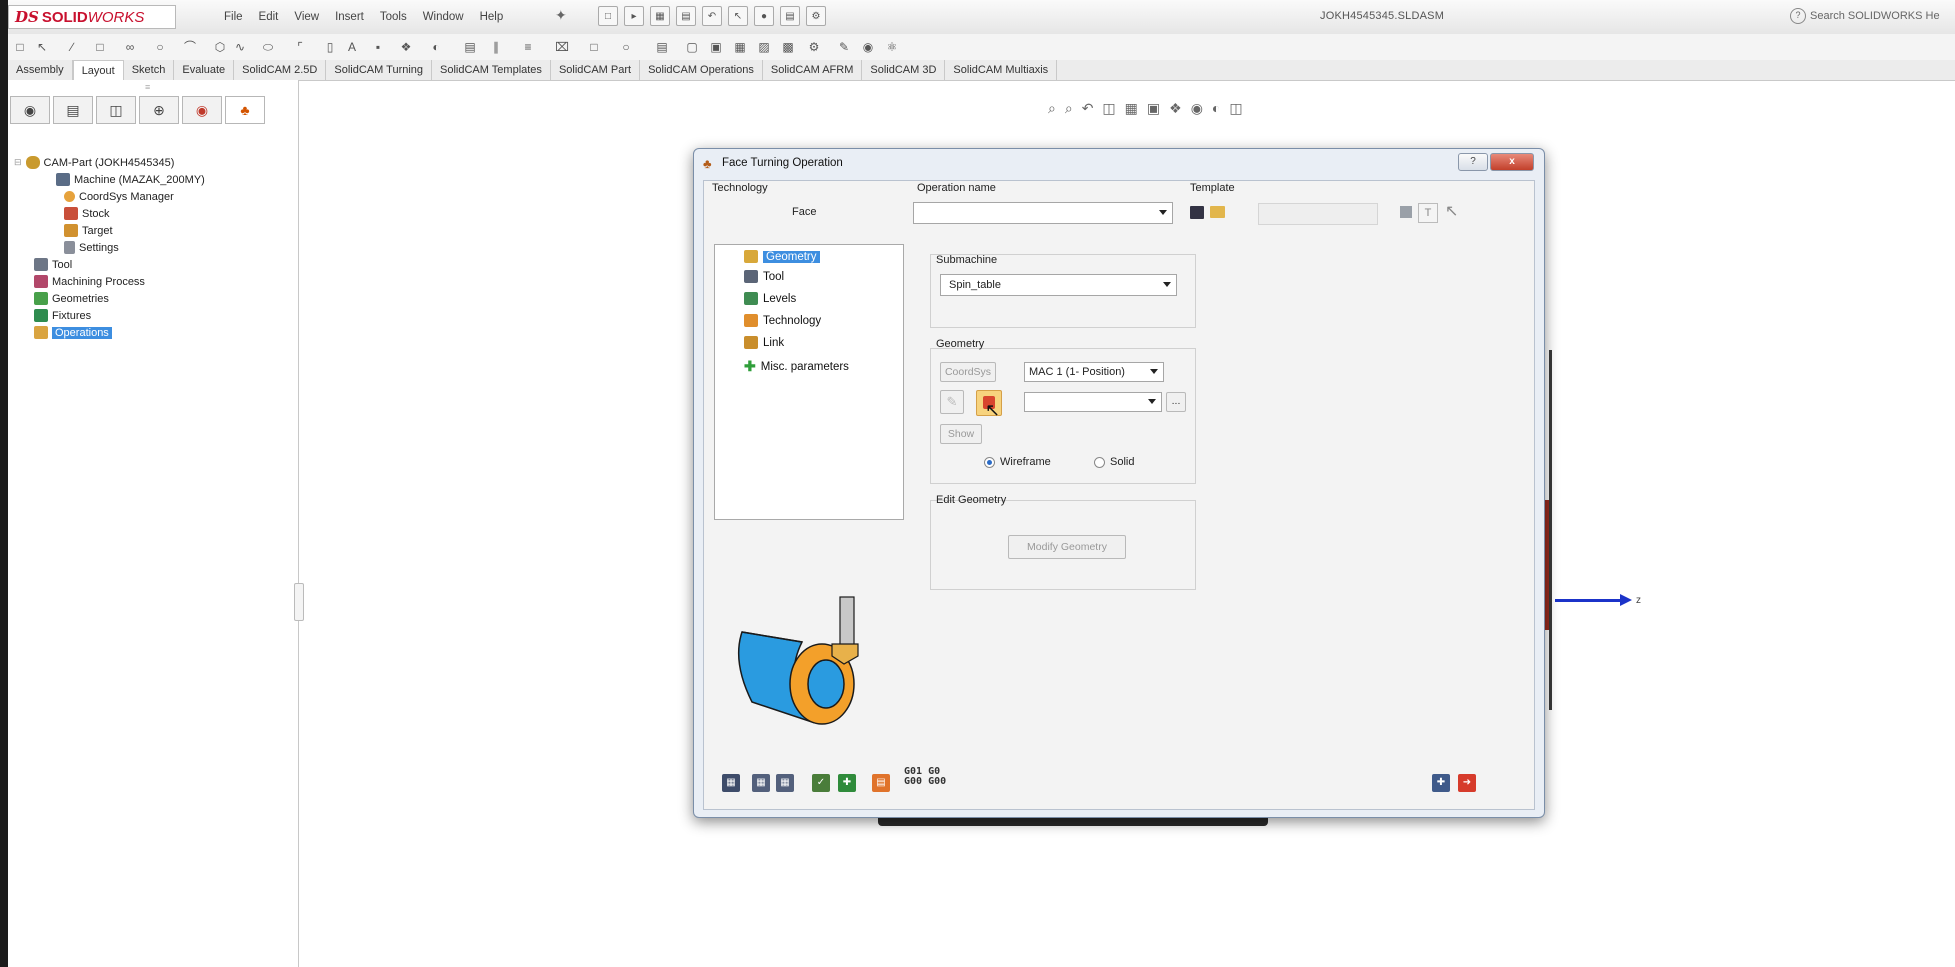 The image size is (1955, 967). What do you see at coordinates (596, 70) in the screenshot?
I see `tab-solidcam-part: SolidCAM Part` at bounding box center [596, 70].